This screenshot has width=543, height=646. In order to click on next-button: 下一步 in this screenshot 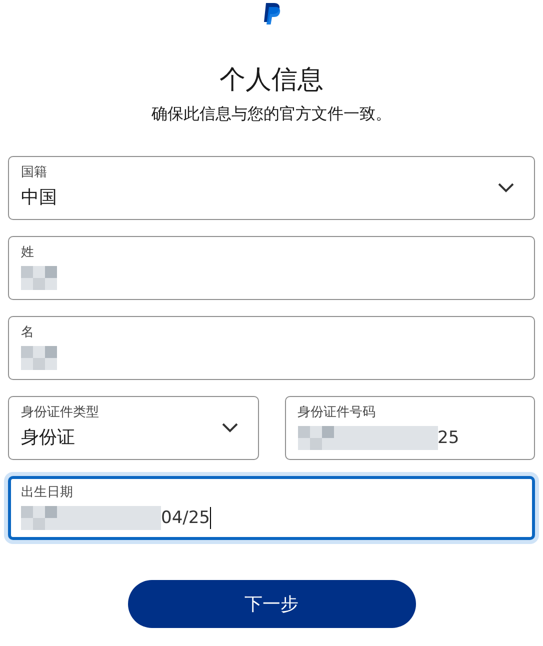, I will do `click(272, 604)`.